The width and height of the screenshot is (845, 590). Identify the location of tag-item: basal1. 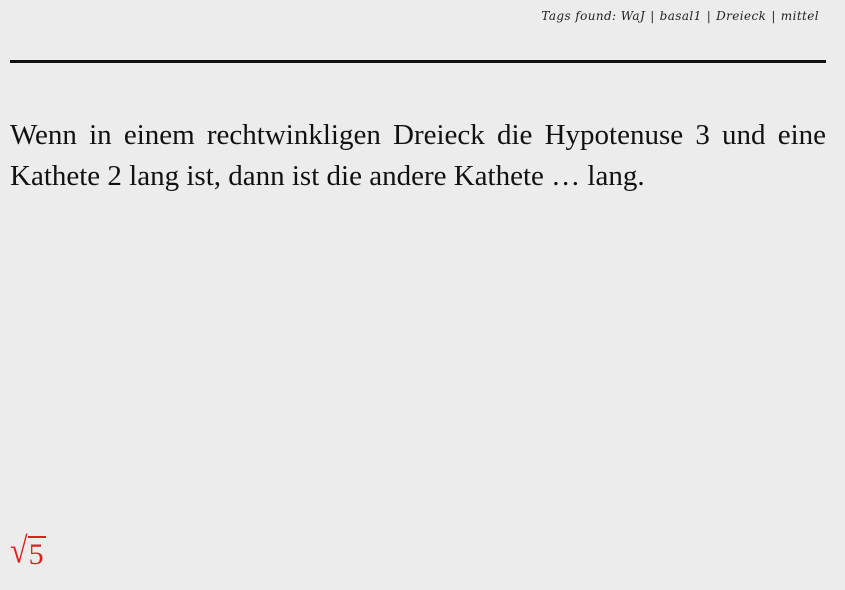
(680, 16).